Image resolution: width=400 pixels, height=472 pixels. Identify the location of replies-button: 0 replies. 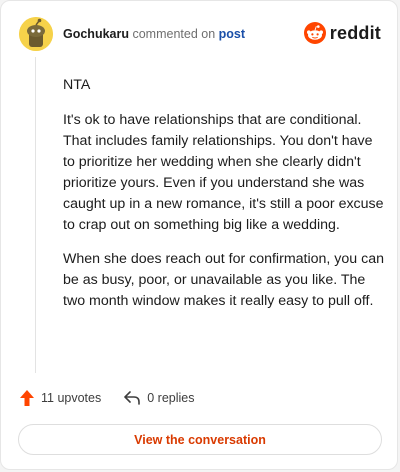
(158, 398).